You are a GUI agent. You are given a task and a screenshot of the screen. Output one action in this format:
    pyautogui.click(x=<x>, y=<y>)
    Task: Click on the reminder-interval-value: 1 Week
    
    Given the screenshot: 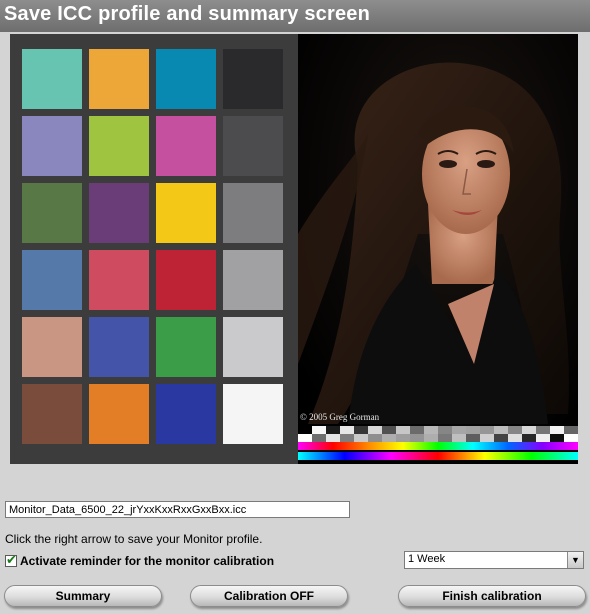 What is the action you would take?
    pyautogui.click(x=427, y=559)
    